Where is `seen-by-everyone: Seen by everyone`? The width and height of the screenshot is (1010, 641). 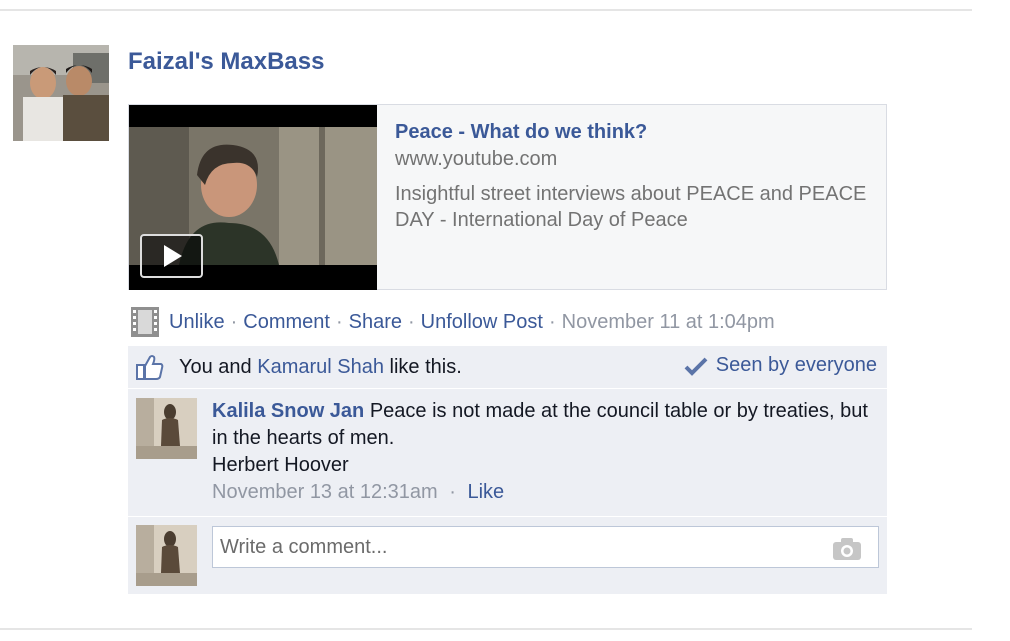
seen-by-everyone: Seen by everyone is located at coordinates (780, 365).